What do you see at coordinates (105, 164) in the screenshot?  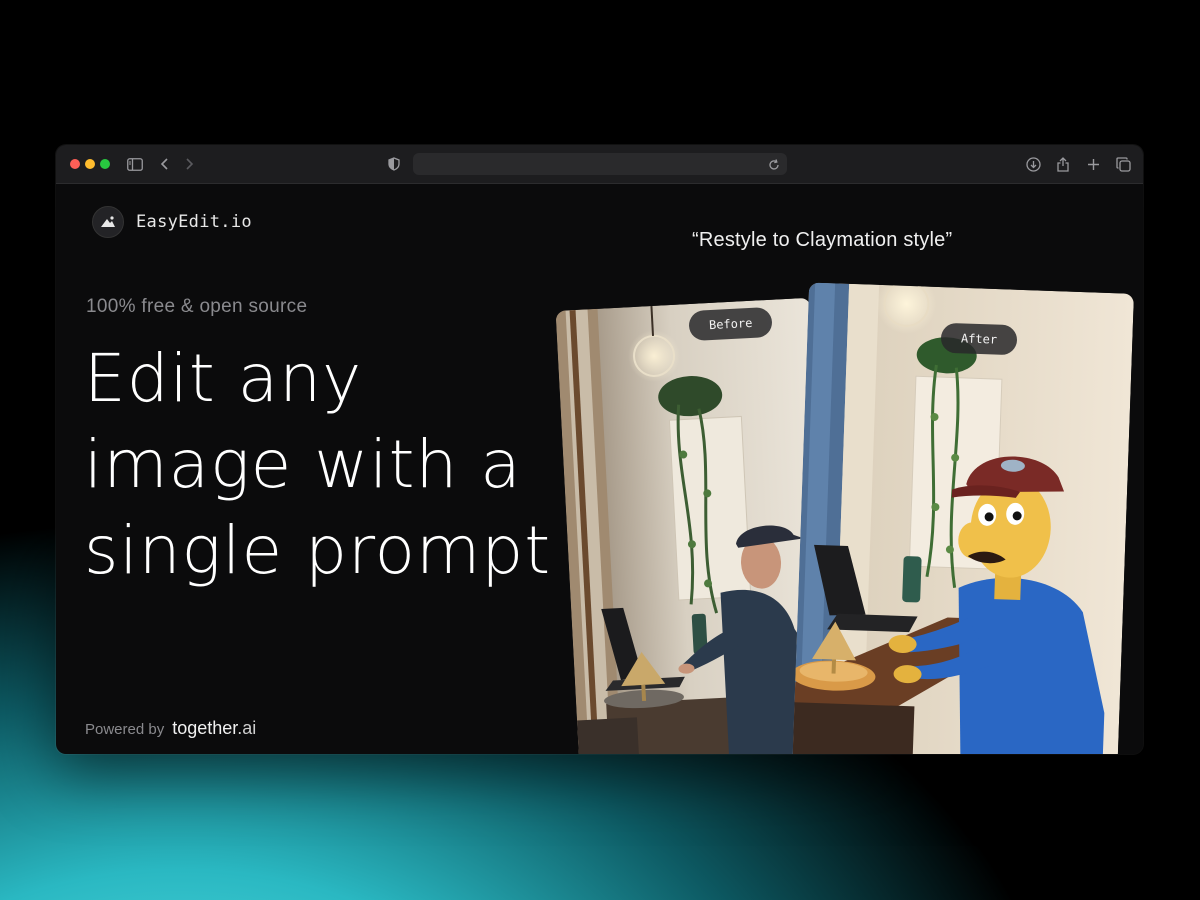 I see `zoom-window-button` at bounding box center [105, 164].